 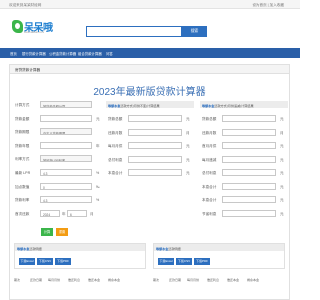 What do you see at coordinates (36, 29) in the screenshot?
I see `site-logo: 呆呆哦 www.daidaio.com` at bounding box center [36, 29].